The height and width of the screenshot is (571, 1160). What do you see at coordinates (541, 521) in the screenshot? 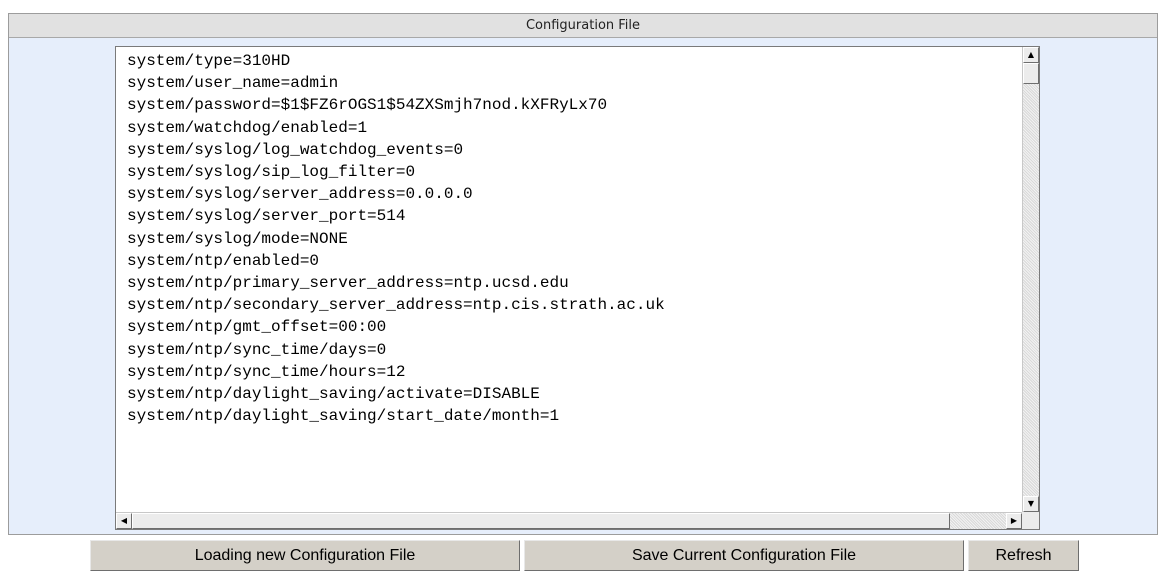
I see `horizontal-scroll-thumb` at bounding box center [541, 521].